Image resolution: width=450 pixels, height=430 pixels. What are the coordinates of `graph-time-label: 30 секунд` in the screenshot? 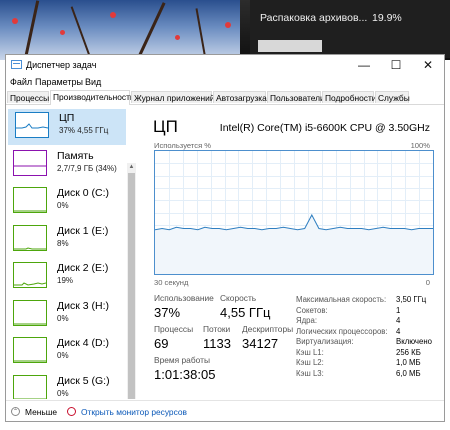 It's located at (171, 282).